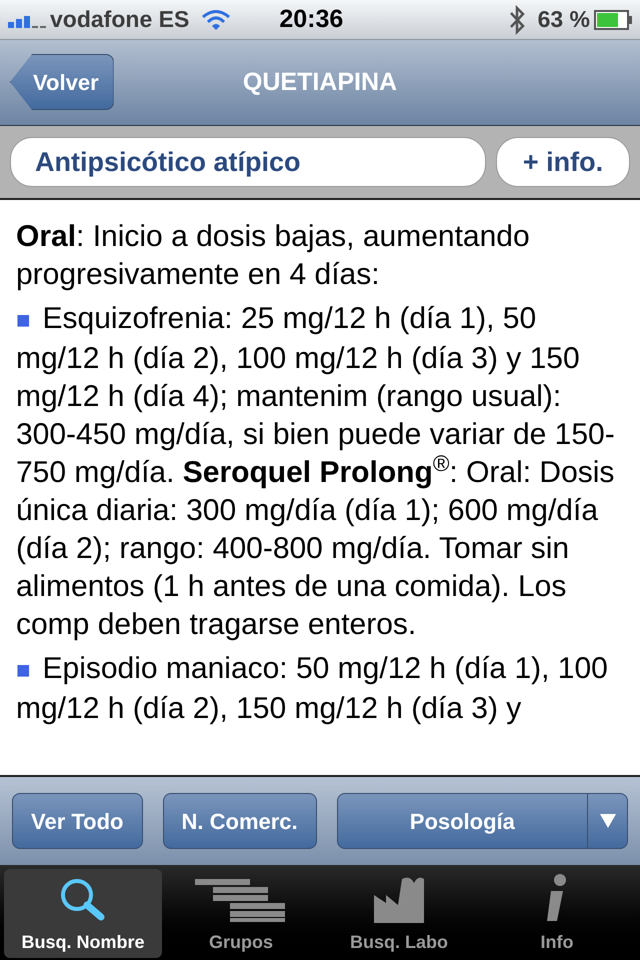 This screenshot has width=640, height=960. Describe the element at coordinates (120, 19) in the screenshot. I see `carrier-name: vodafone ES` at that location.